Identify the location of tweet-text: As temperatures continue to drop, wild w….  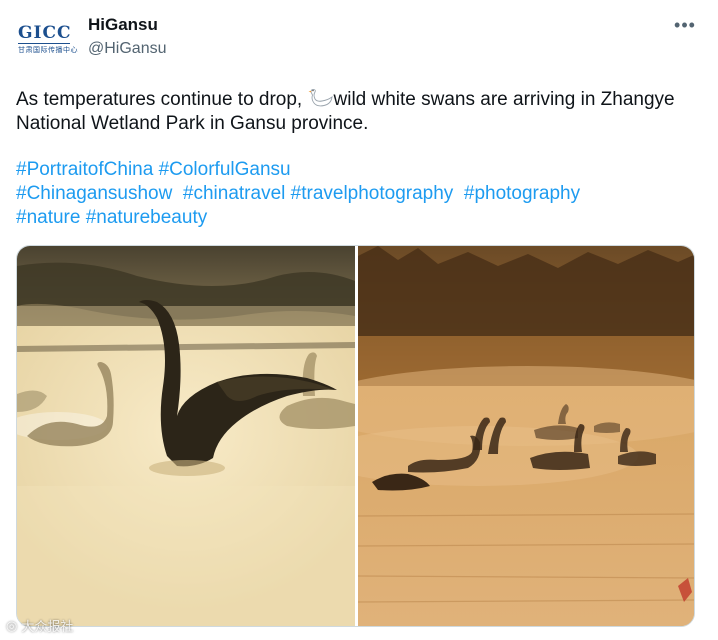
(361, 112).